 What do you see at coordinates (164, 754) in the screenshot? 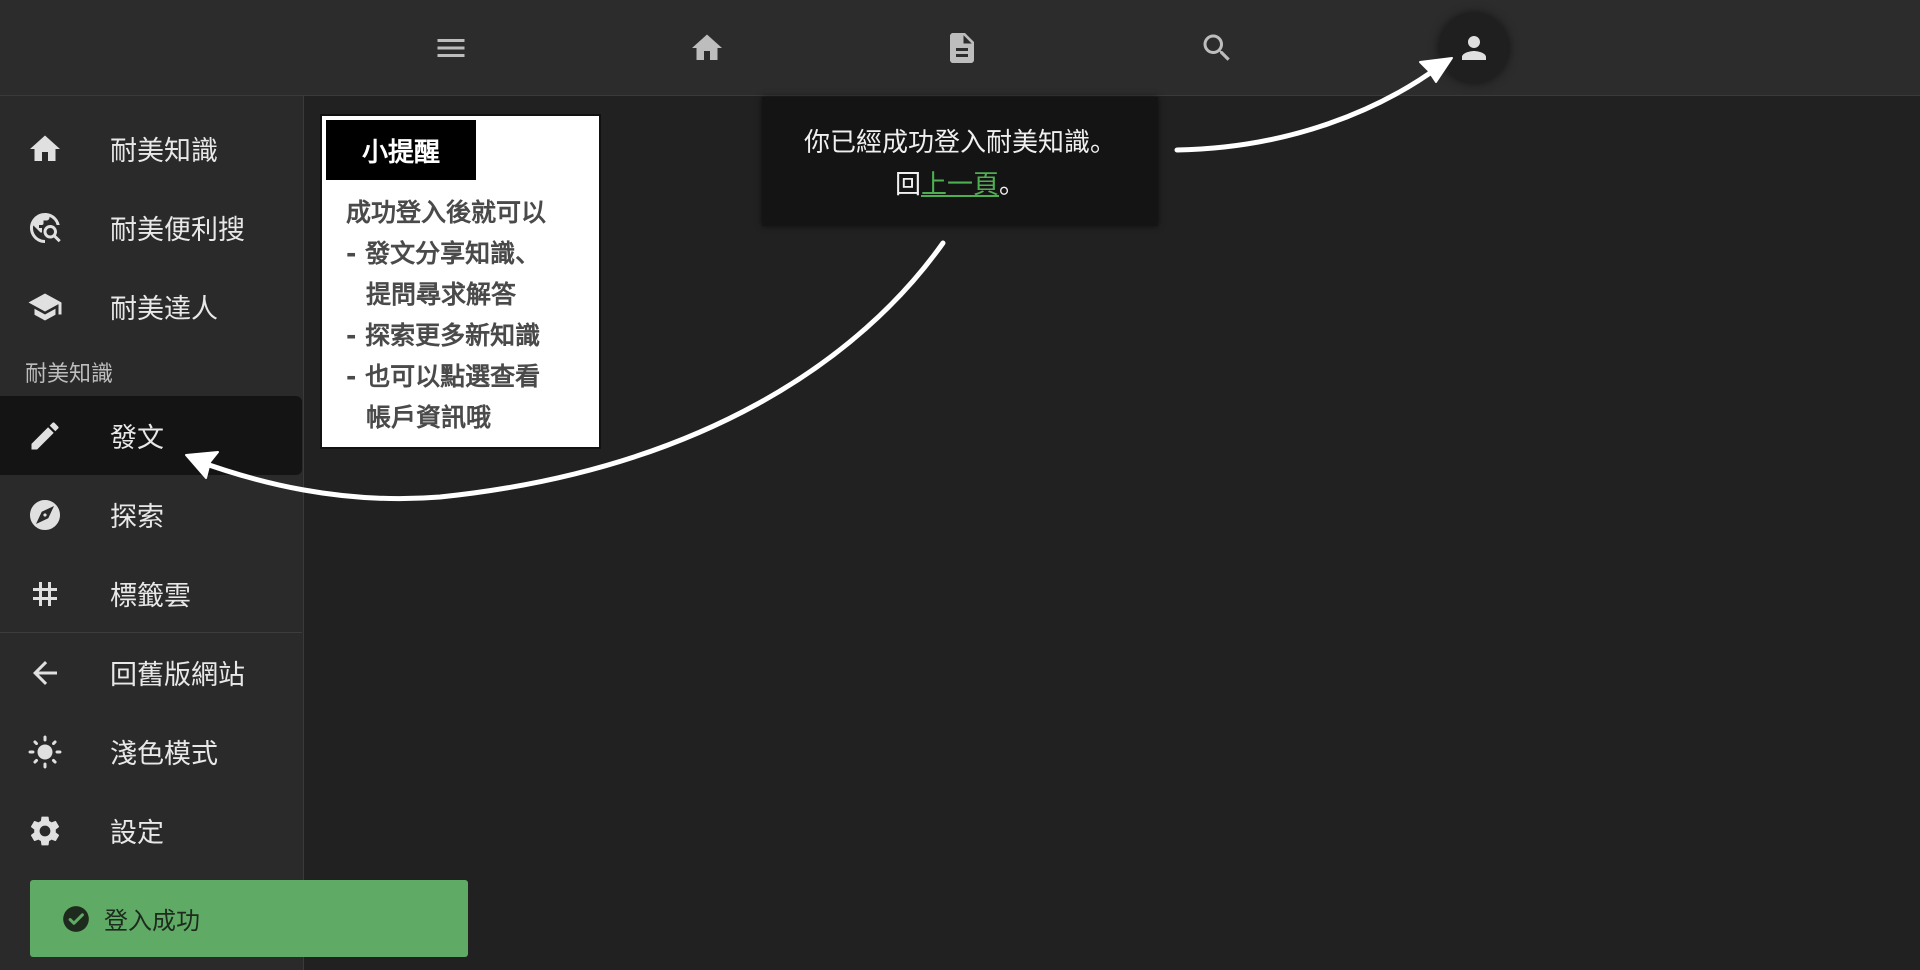
I see `sidebar-item-label: 淺色模式` at bounding box center [164, 754].